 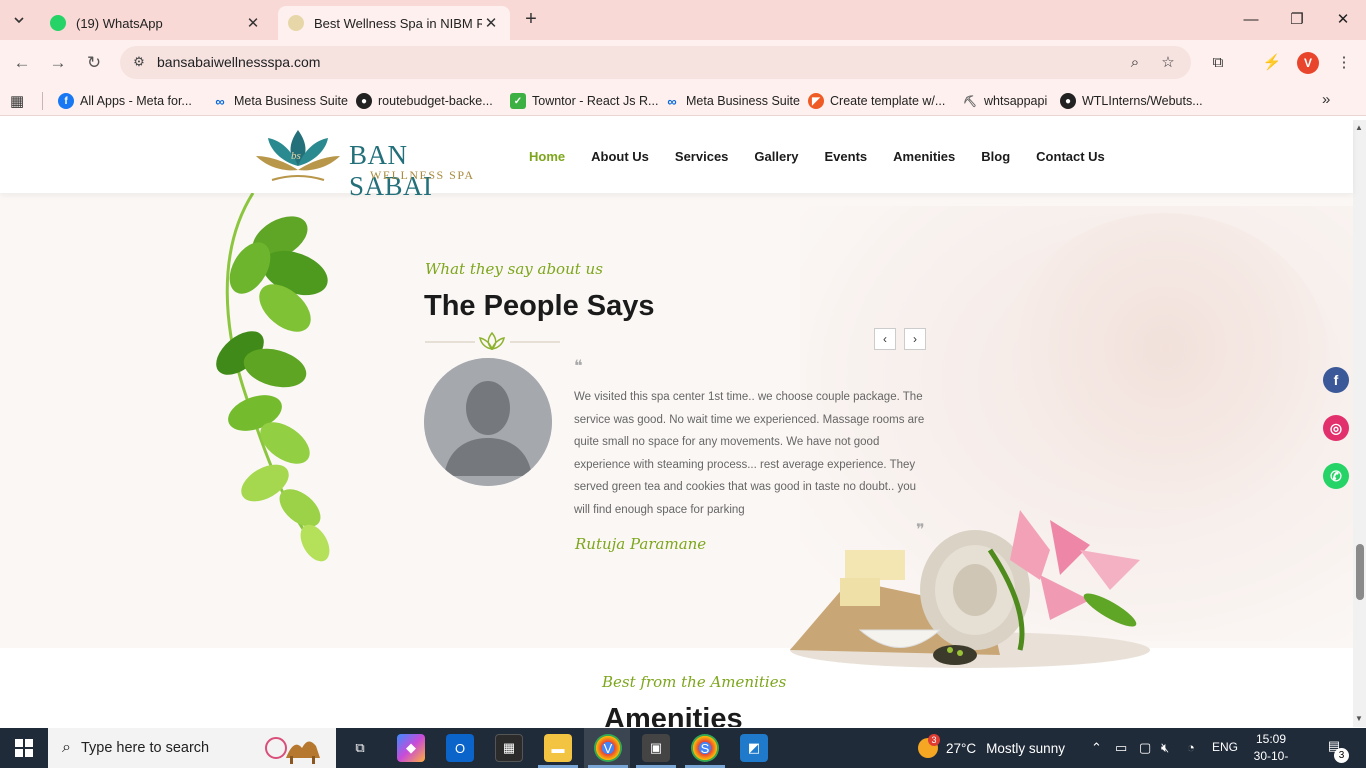 What do you see at coordinates (291, 101) in the screenshot?
I see `bookmark-label: Meta Business Suite` at bounding box center [291, 101].